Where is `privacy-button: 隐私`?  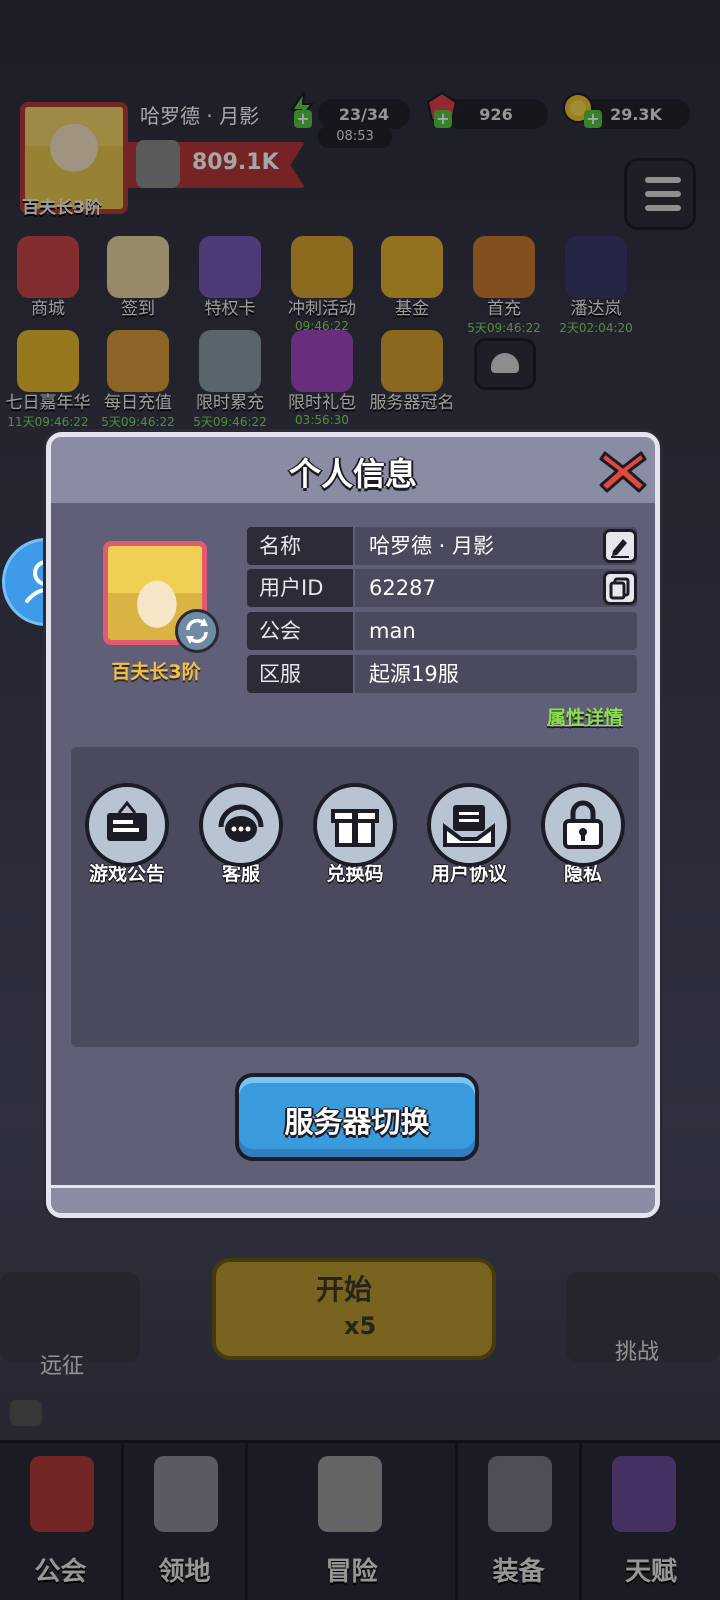
privacy-button: 隐私 is located at coordinates (583, 834).